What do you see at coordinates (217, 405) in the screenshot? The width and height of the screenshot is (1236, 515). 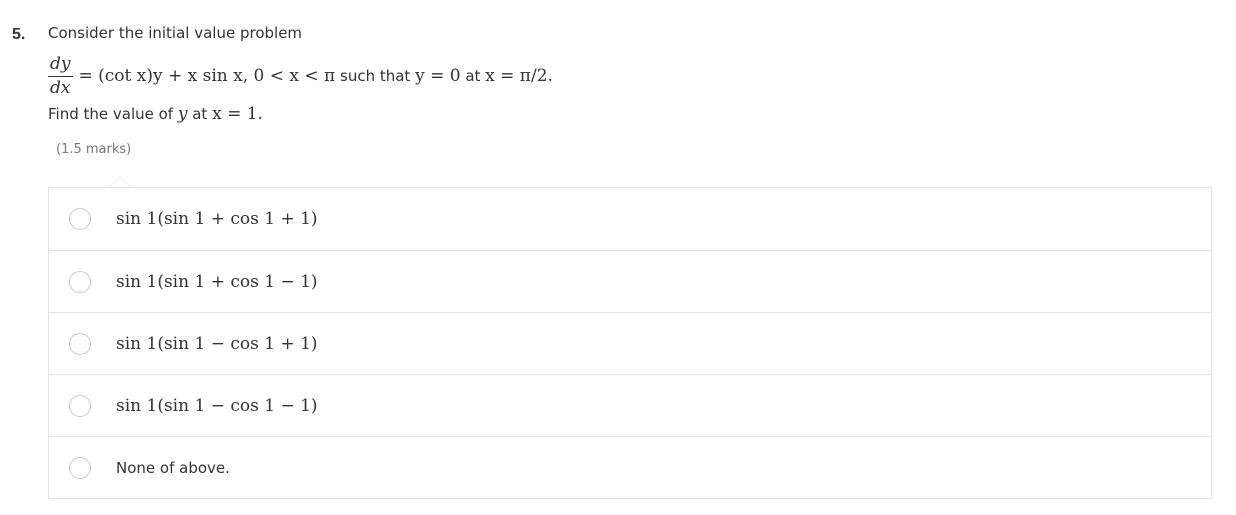 I see `option-label: sin 1(sin 1 − cos 1 − 1)` at bounding box center [217, 405].